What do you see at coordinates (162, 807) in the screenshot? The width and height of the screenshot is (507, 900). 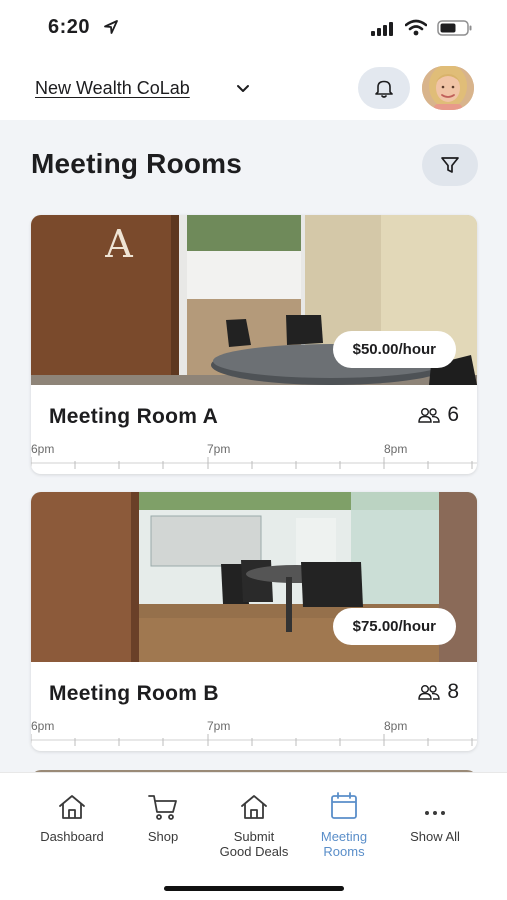 I see `cart-icon` at bounding box center [162, 807].